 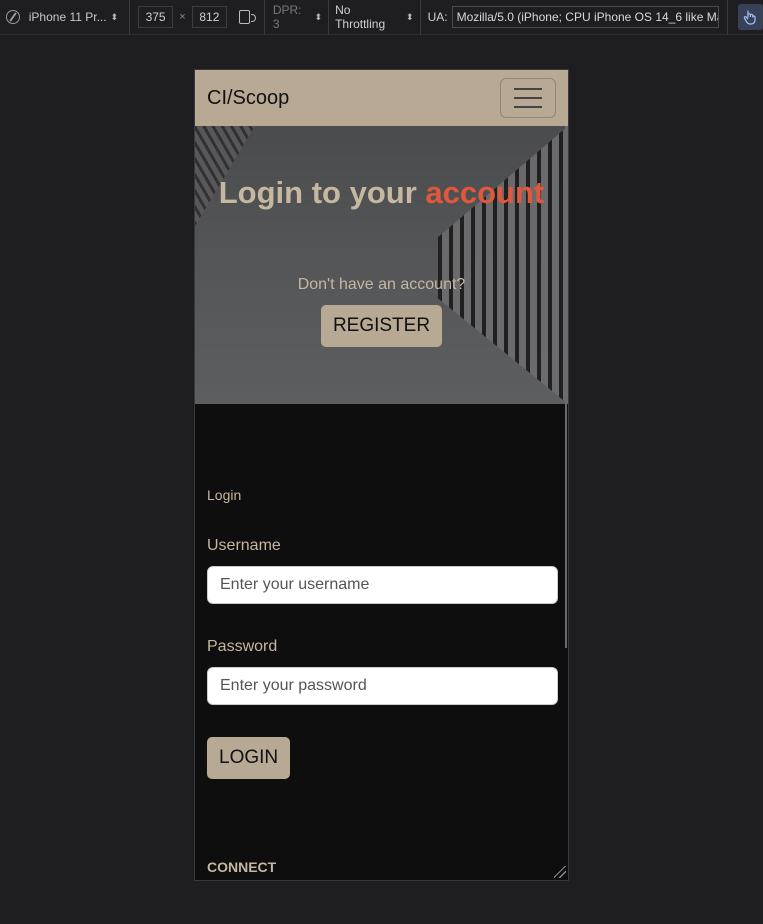 I want to click on height-input: 812, so click(x=209, y=17).